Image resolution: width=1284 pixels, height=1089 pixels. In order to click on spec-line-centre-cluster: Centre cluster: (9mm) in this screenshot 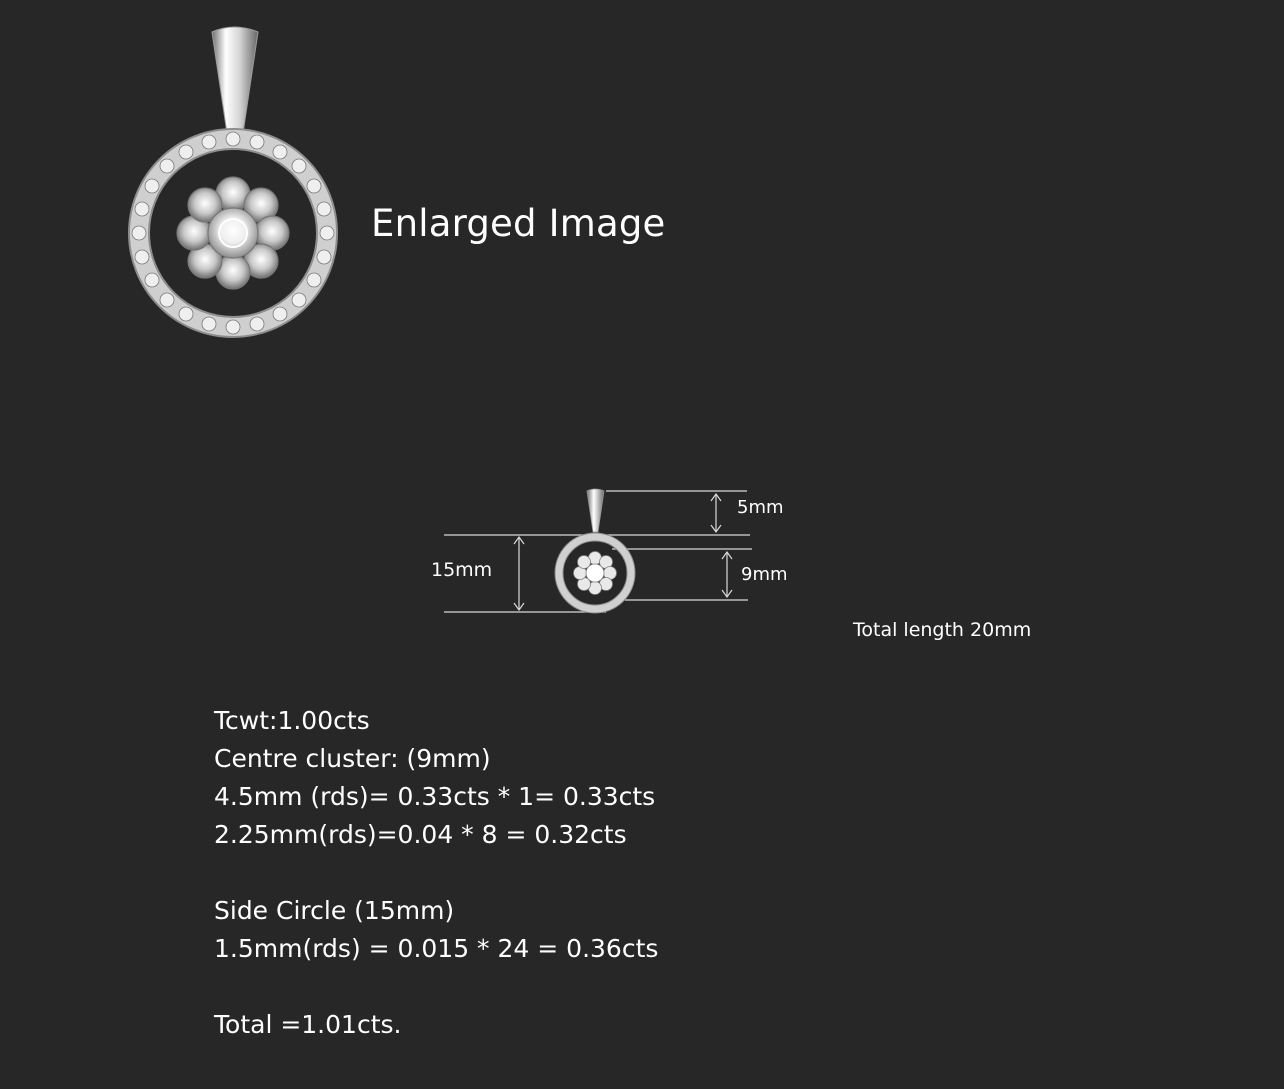, I will do `click(352, 758)`.